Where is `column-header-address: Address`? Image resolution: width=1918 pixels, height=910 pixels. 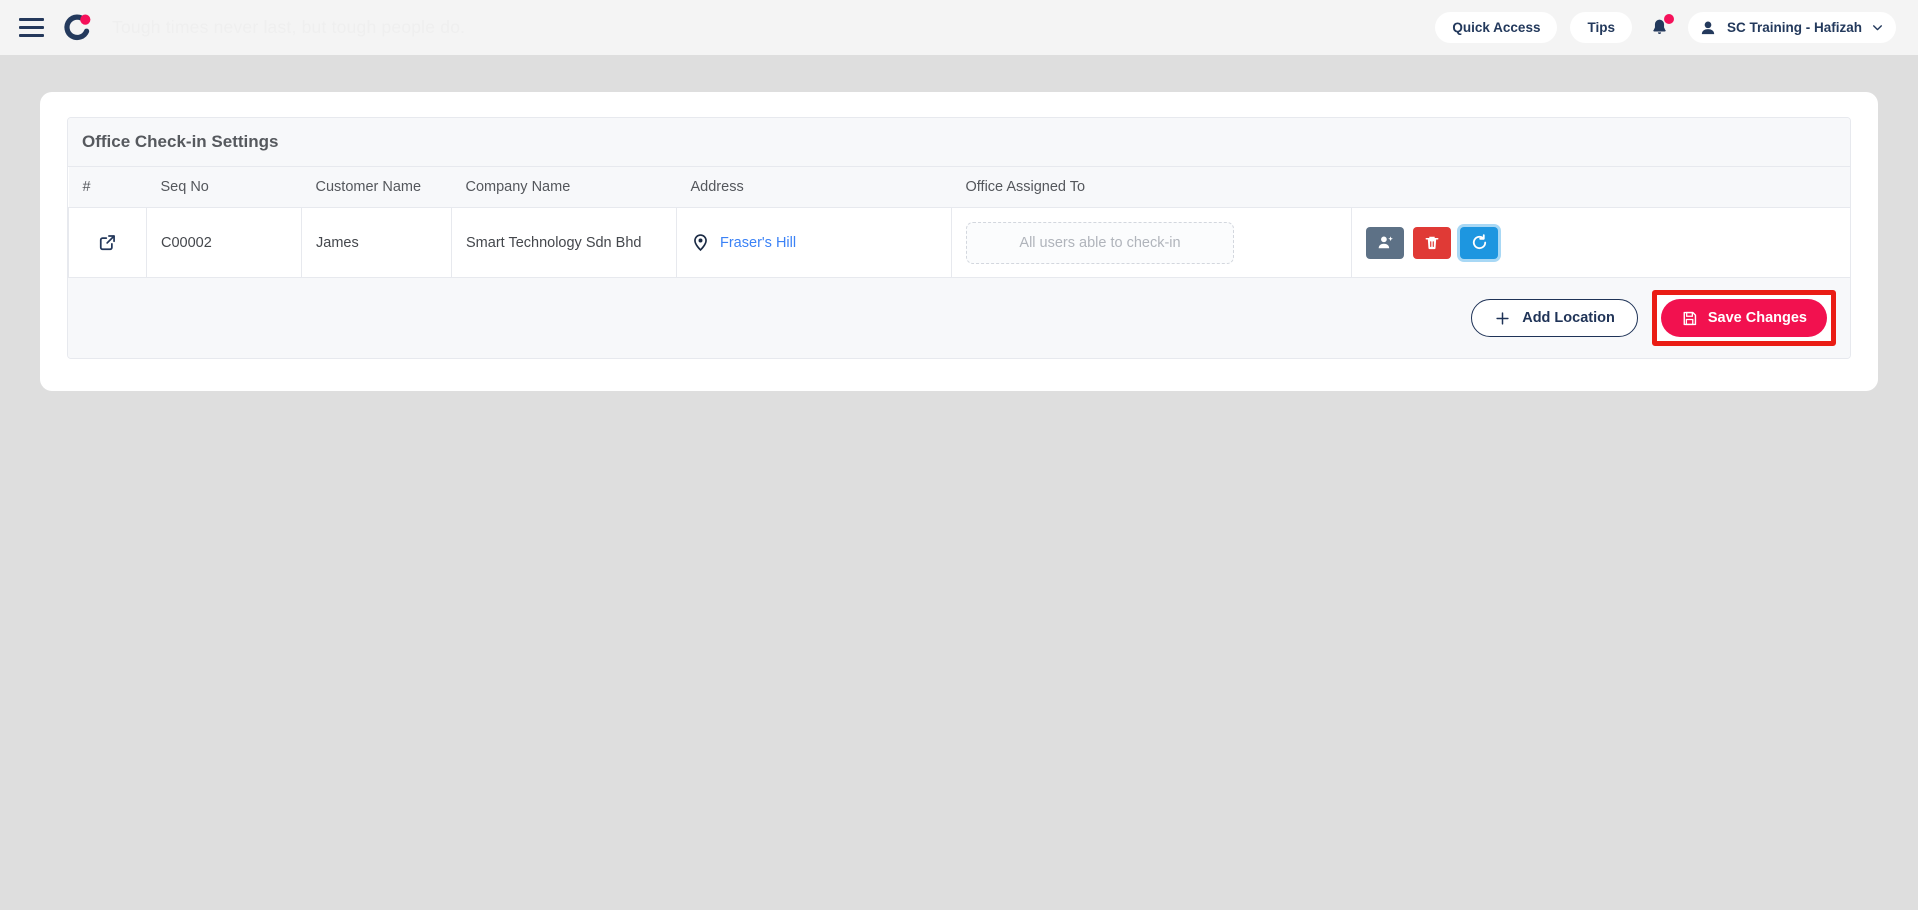 column-header-address: Address is located at coordinates (814, 187).